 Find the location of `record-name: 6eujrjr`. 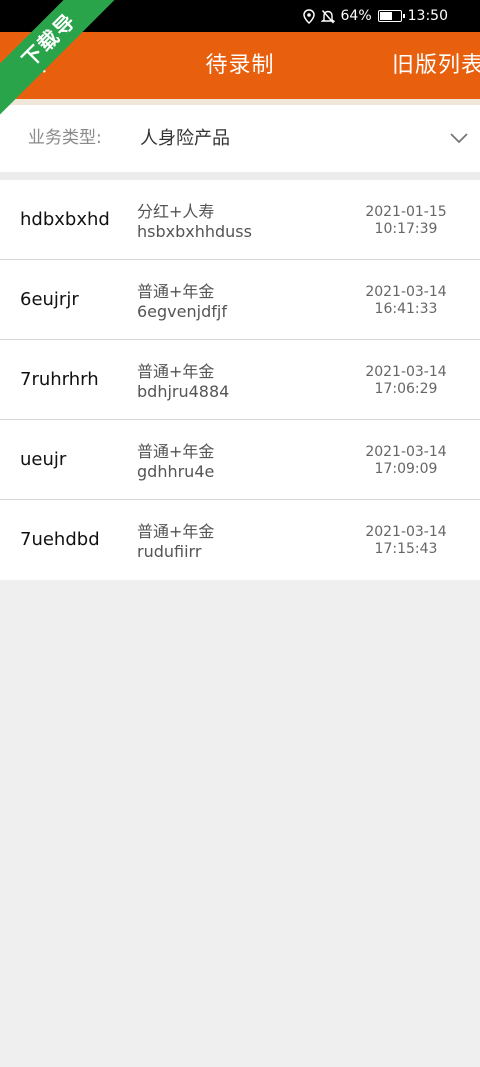

record-name: 6eujrjr is located at coordinates (49, 299).